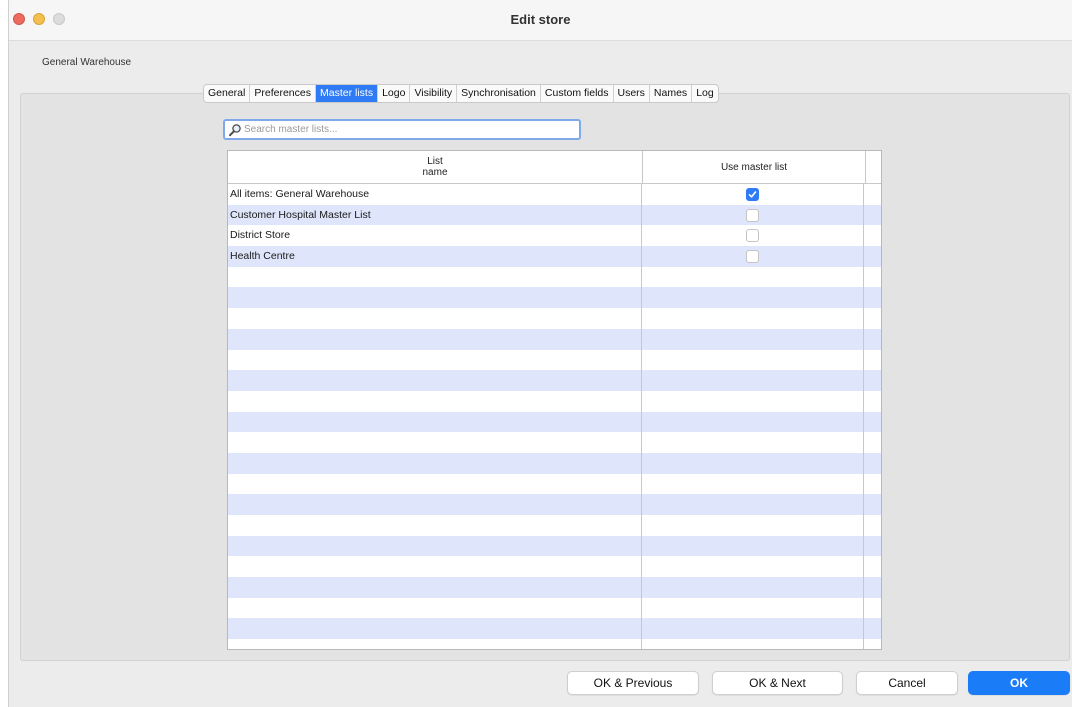 The image size is (1072, 707). I want to click on tab-preferences: Preferences, so click(283, 93).